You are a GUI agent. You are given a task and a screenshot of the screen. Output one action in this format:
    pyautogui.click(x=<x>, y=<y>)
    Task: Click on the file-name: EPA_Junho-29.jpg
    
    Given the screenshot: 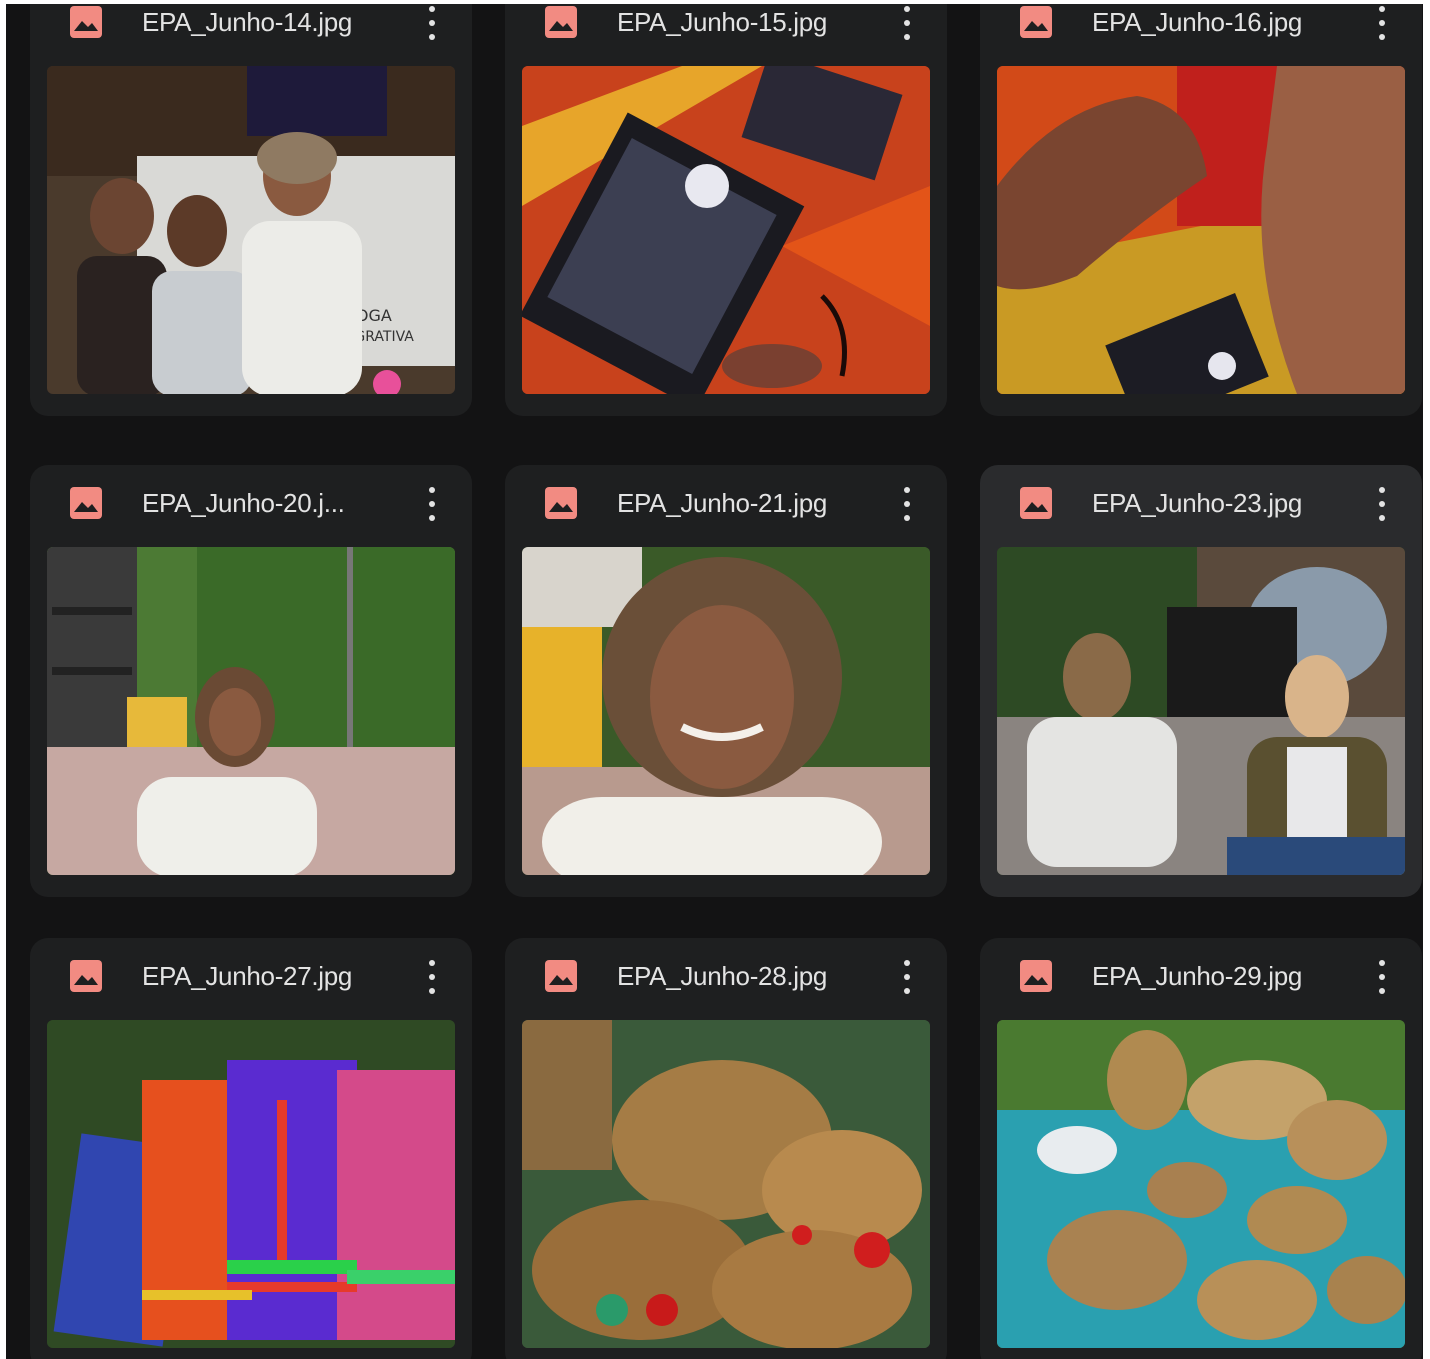 What is the action you would take?
    pyautogui.click(x=1217, y=976)
    